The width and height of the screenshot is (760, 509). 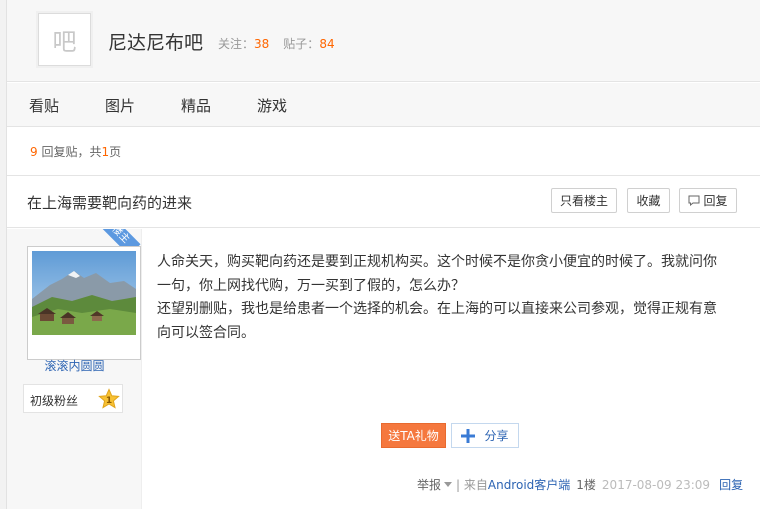 I want to click on author-column: 楼主 滚滚内圆圆 初级粉丝 1, so click(x=74, y=369).